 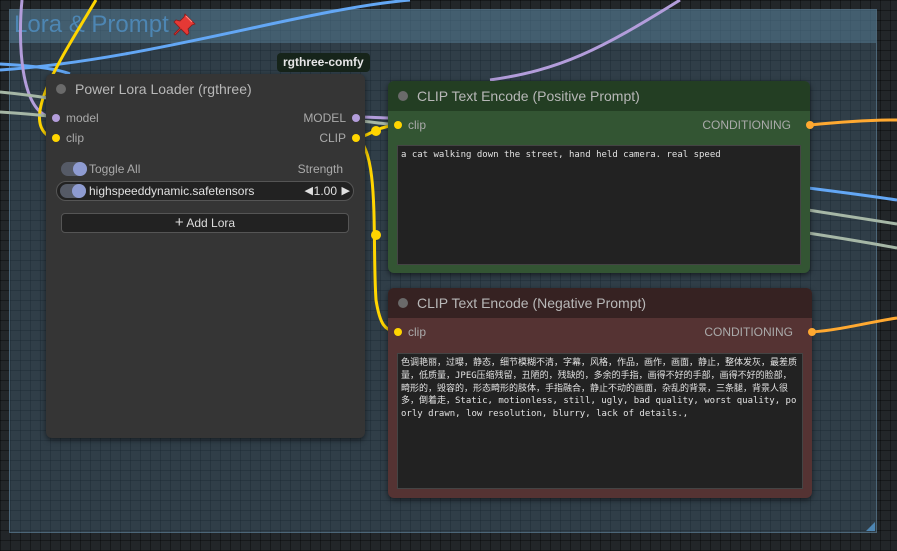 What do you see at coordinates (870, 526) in the screenshot?
I see `group-resize-handle` at bounding box center [870, 526].